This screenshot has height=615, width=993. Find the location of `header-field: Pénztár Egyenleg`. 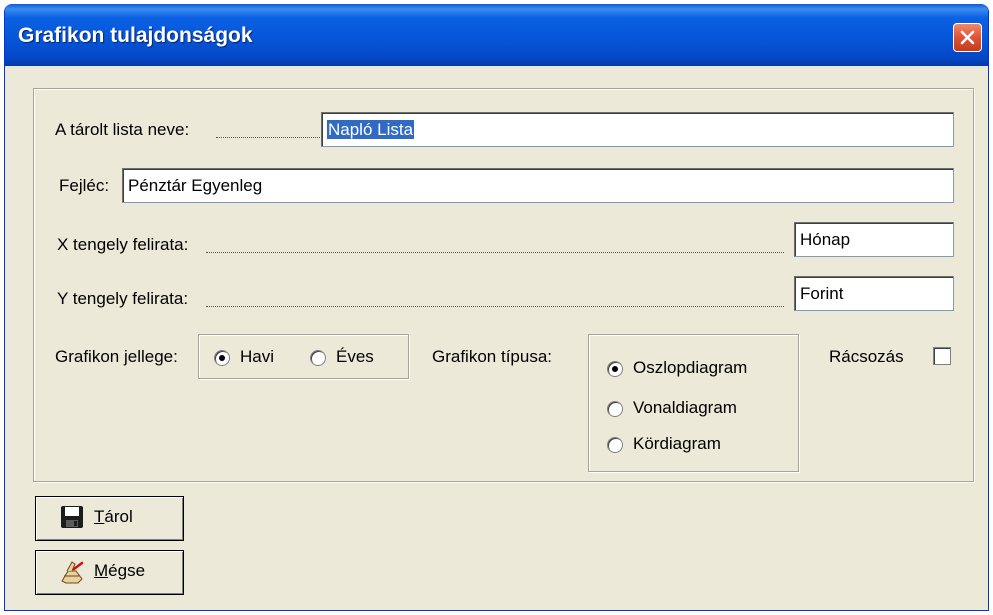

header-field: Pénztár Egyenleg is located at coordinates (538, 185).